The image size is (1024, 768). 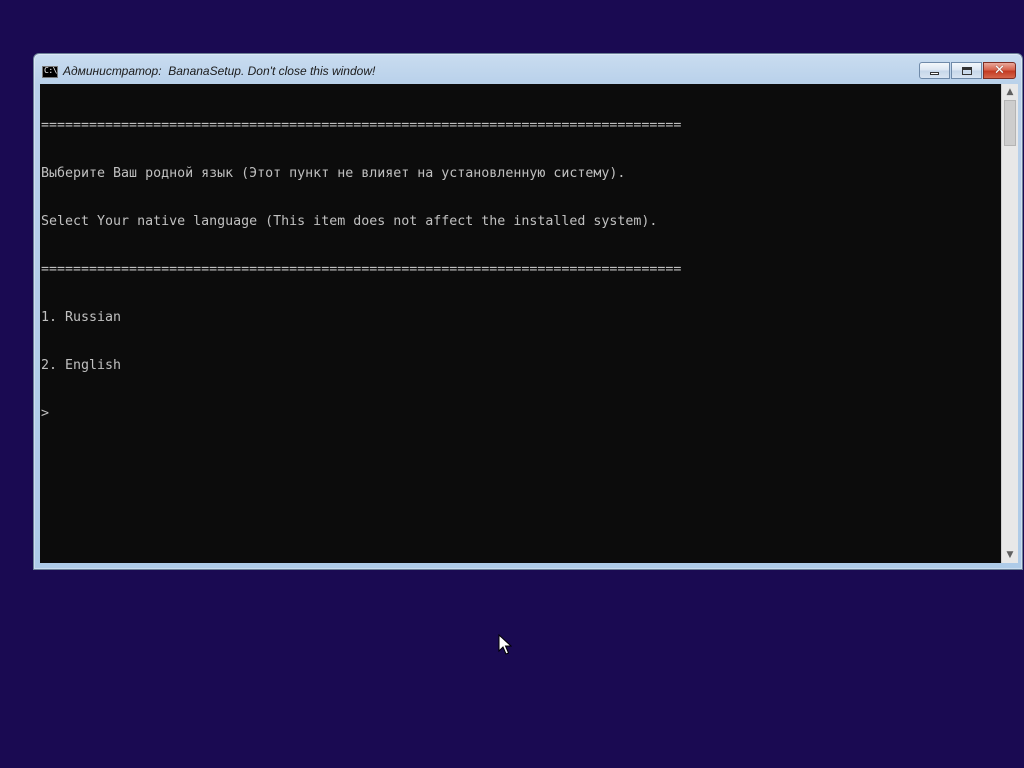 I want to click on scroll-down-icon: ▼, so click(x=1010, y=555).